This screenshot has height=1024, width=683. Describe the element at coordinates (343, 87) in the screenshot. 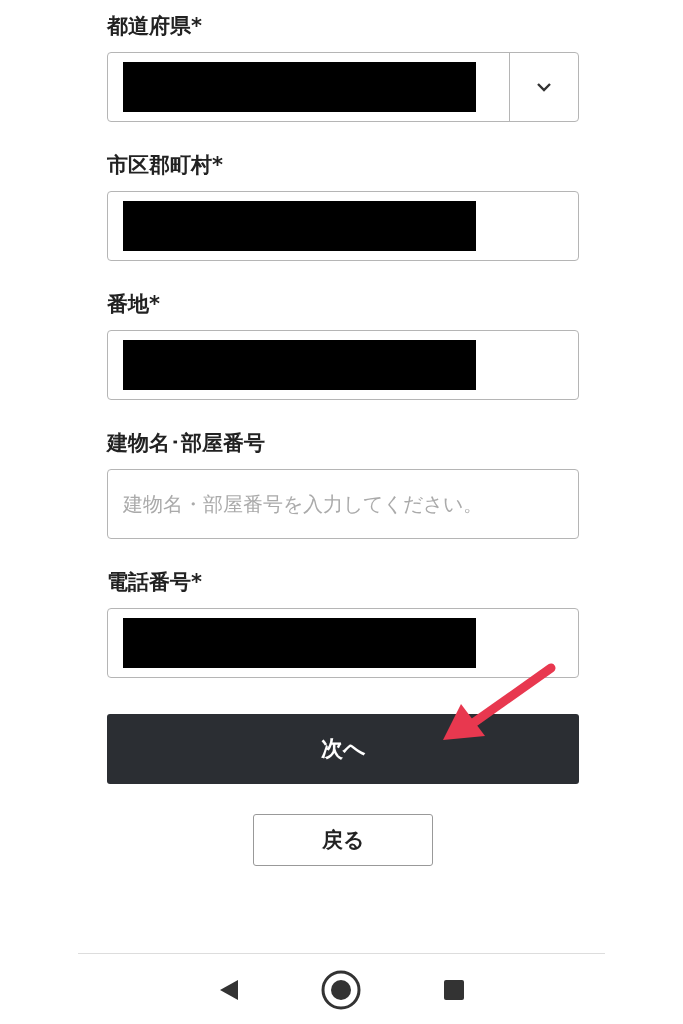

I see `select-field` at that location.